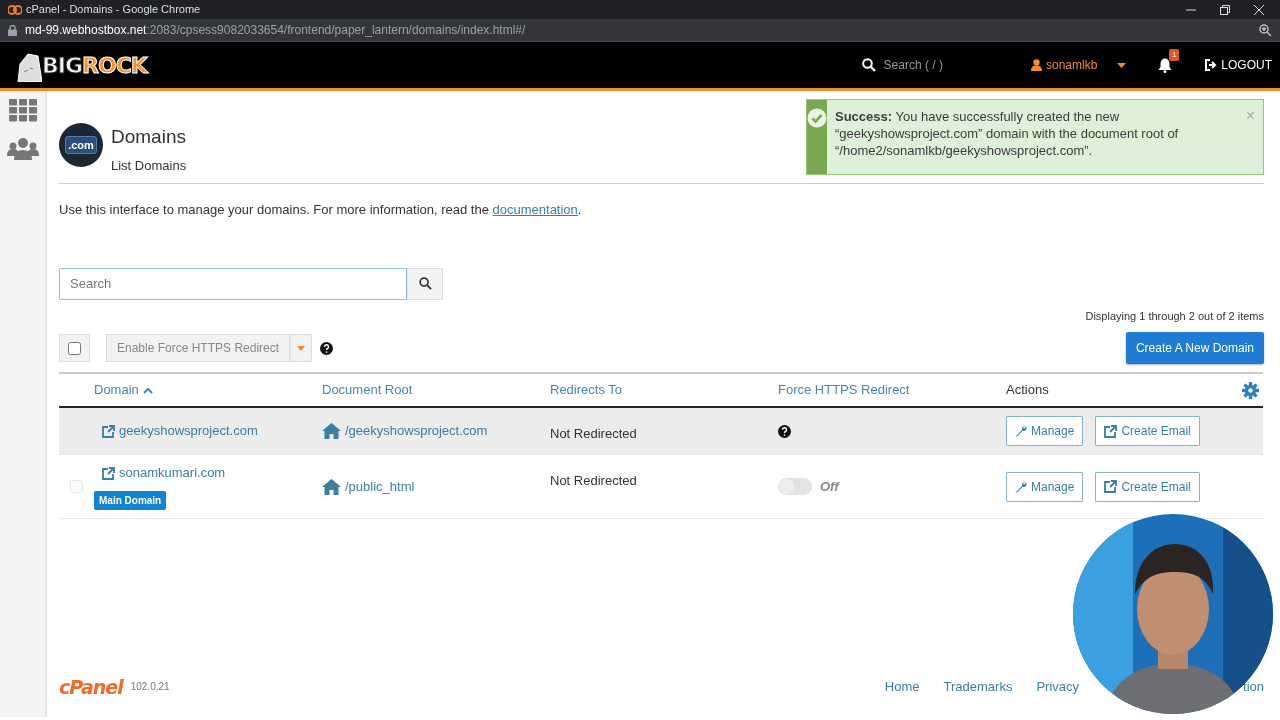 The image size is (1280, 720). What do you see at coordinates (938, 65) in the screenshot?
I see `header-search: Search ( / )` at bounding box center [938, 65].